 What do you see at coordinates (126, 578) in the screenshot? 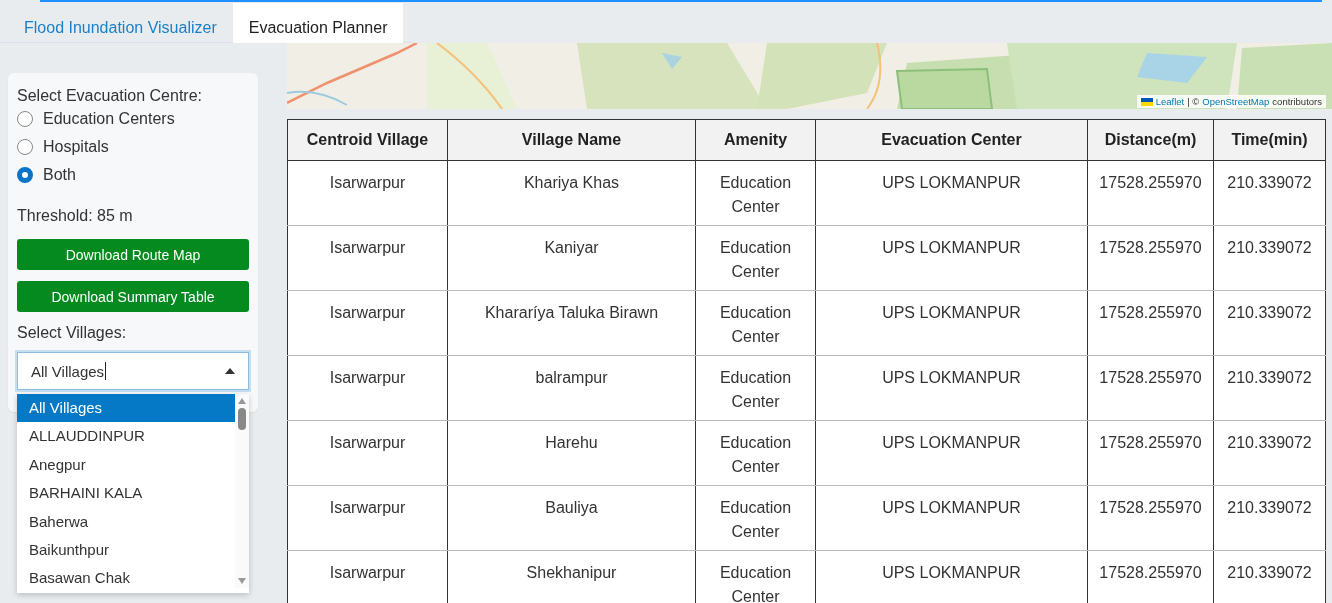
I see `dropdown-option: Basawan Chak` at bounding box center [126, 578].